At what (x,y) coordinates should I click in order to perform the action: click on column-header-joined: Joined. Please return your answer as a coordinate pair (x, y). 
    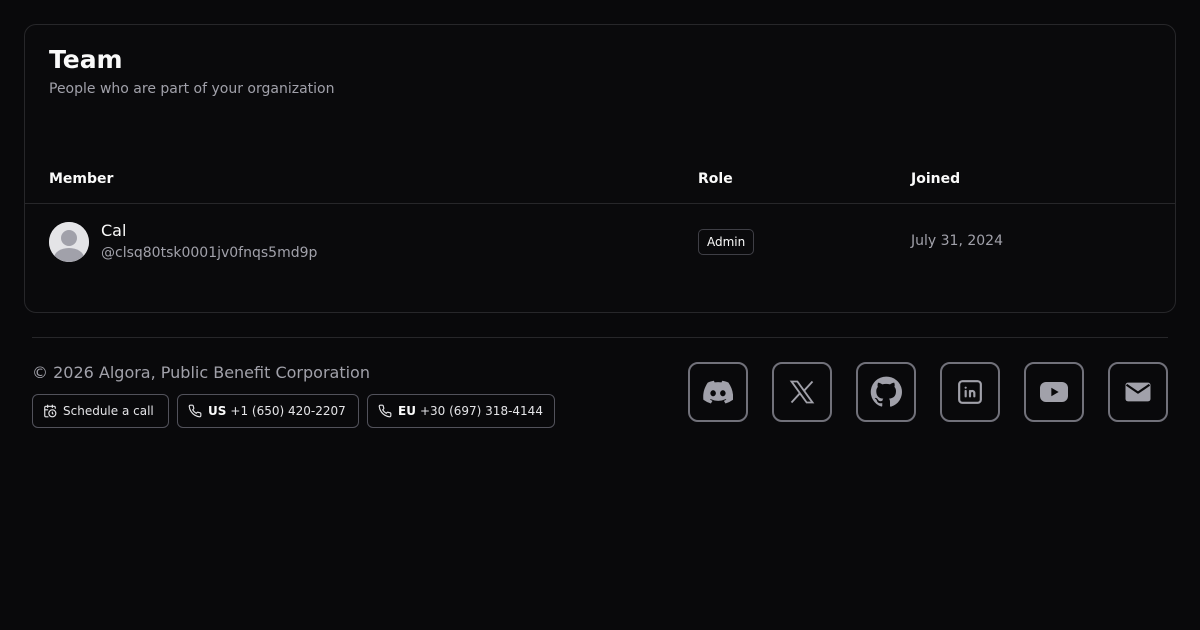
    Looking at the image, I should click on (936, 179).